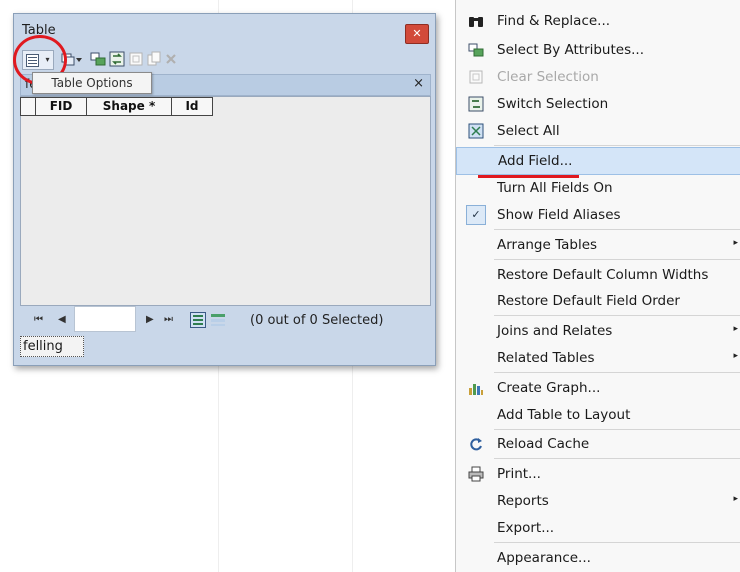  What do you see at coordinates (171, 59) in the screenshot?
I see `delete-selected-icon` at bounding box center [171, 59].